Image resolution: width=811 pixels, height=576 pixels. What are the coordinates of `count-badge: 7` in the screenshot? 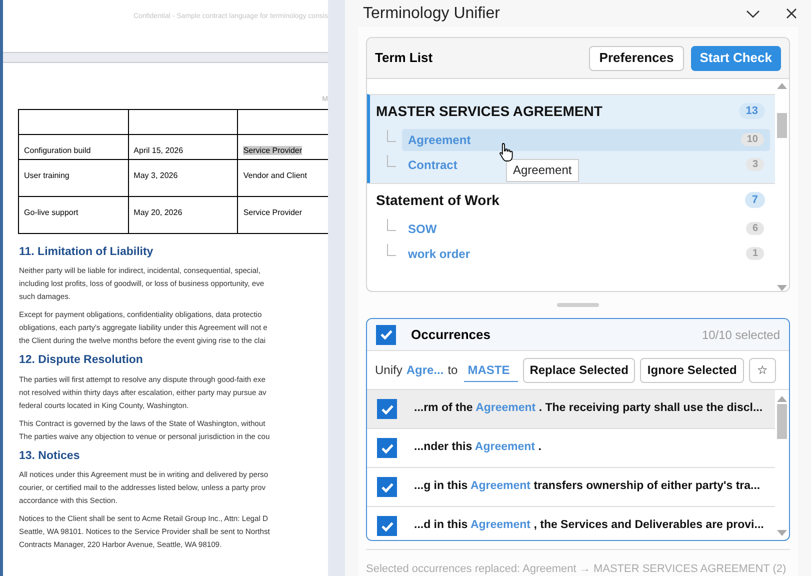 It's located at (754, 200).